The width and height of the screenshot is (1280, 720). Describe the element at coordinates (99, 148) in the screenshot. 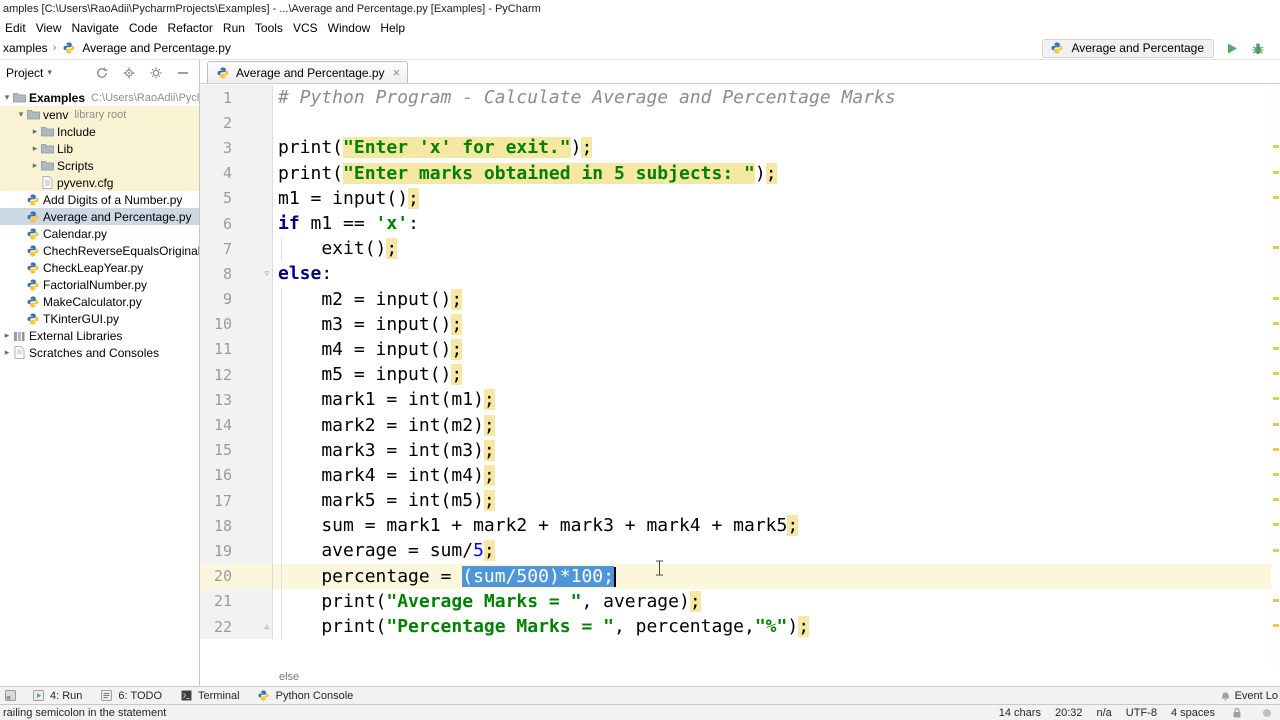

I see `tree-item: ▸ Lib` at that location.